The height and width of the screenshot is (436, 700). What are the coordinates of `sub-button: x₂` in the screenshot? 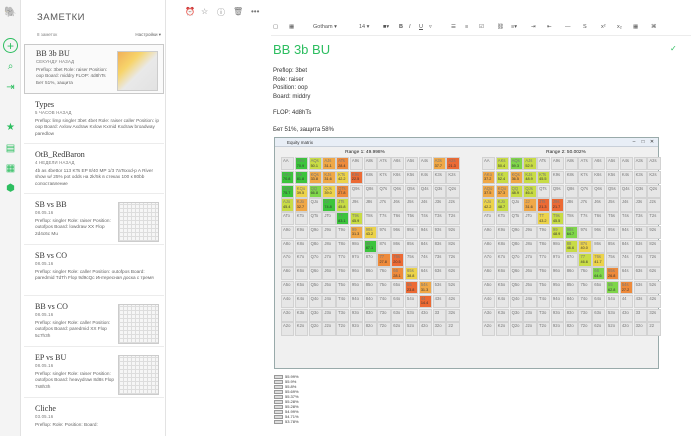 It's located at (619, 27).